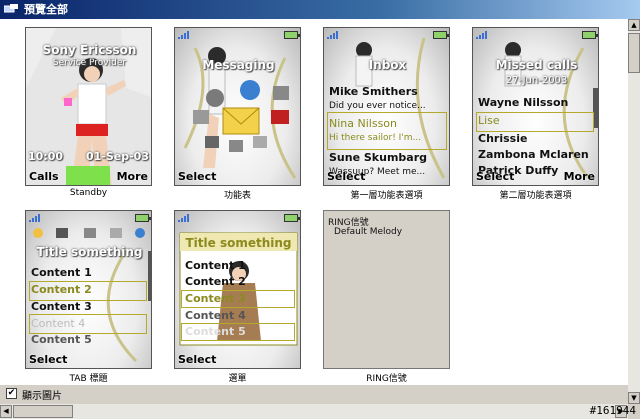 This screenshot has height=419, width=640. I want to click on standby-date: 01-Sep-03, so click(117, 156).